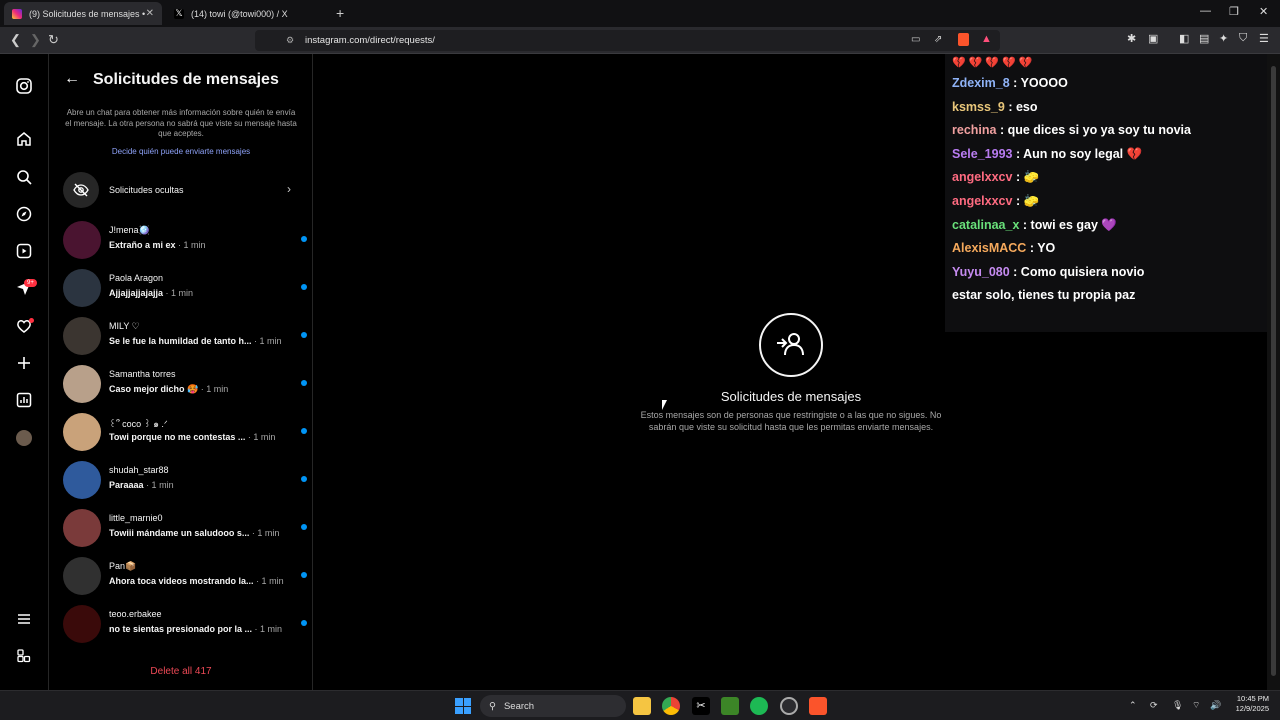 Image resolution: width=1280 pixels, height=720 pixels. I want to click on sidebar-icon: ◧, so click(1184, 38).